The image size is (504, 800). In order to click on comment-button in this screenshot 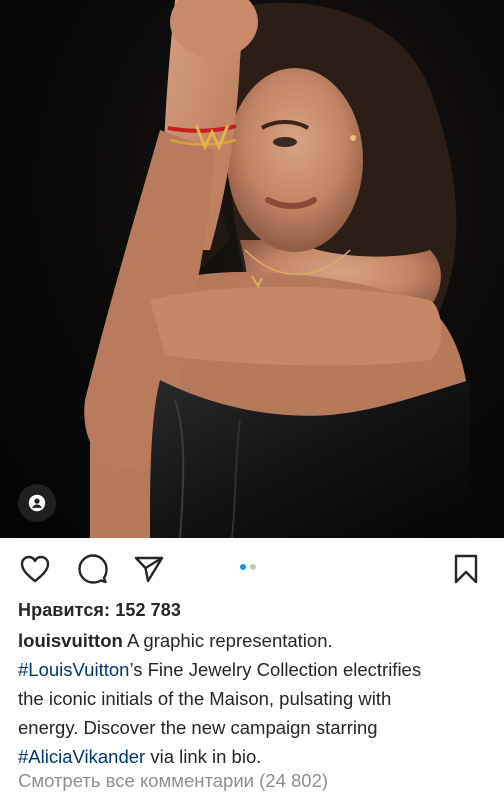, I will do `click(93, 569)`.